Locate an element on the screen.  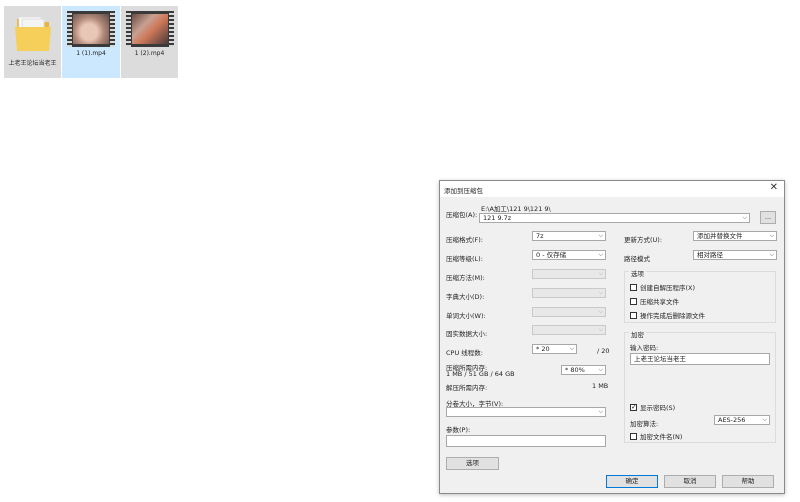
file-item-video-2: 1 (2).mp4 is located at coordinates (149, 42).